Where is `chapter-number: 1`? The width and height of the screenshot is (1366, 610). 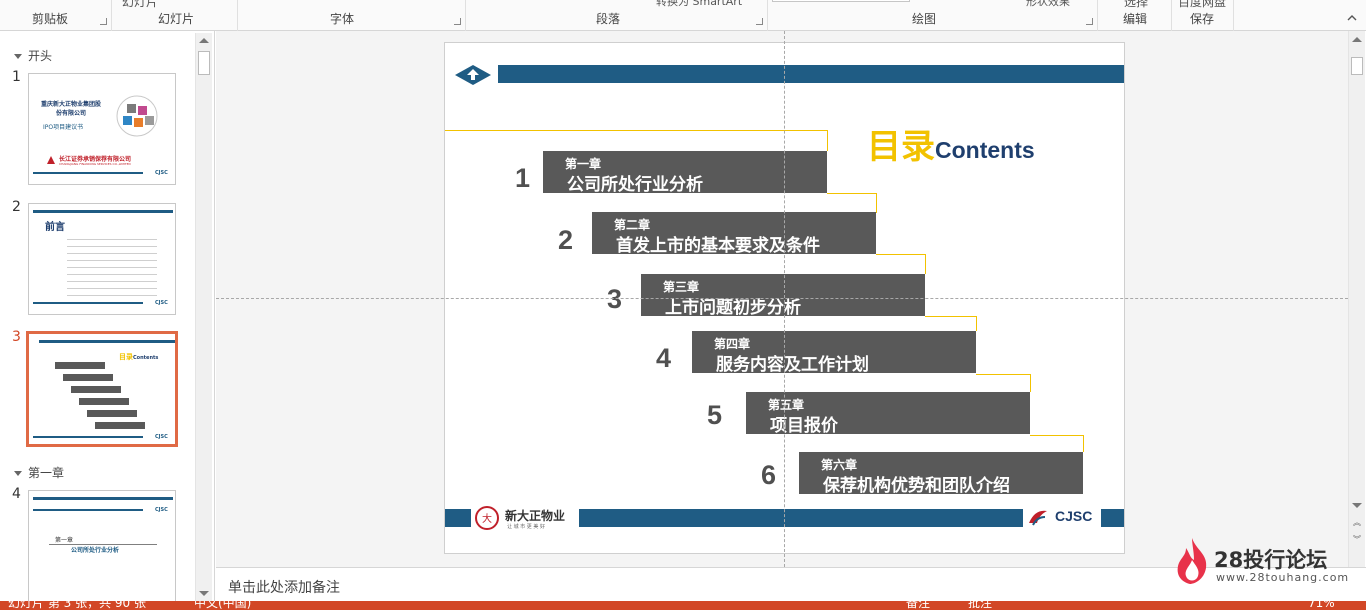 chapter-number: 1 is located at coordinates (523, 178).